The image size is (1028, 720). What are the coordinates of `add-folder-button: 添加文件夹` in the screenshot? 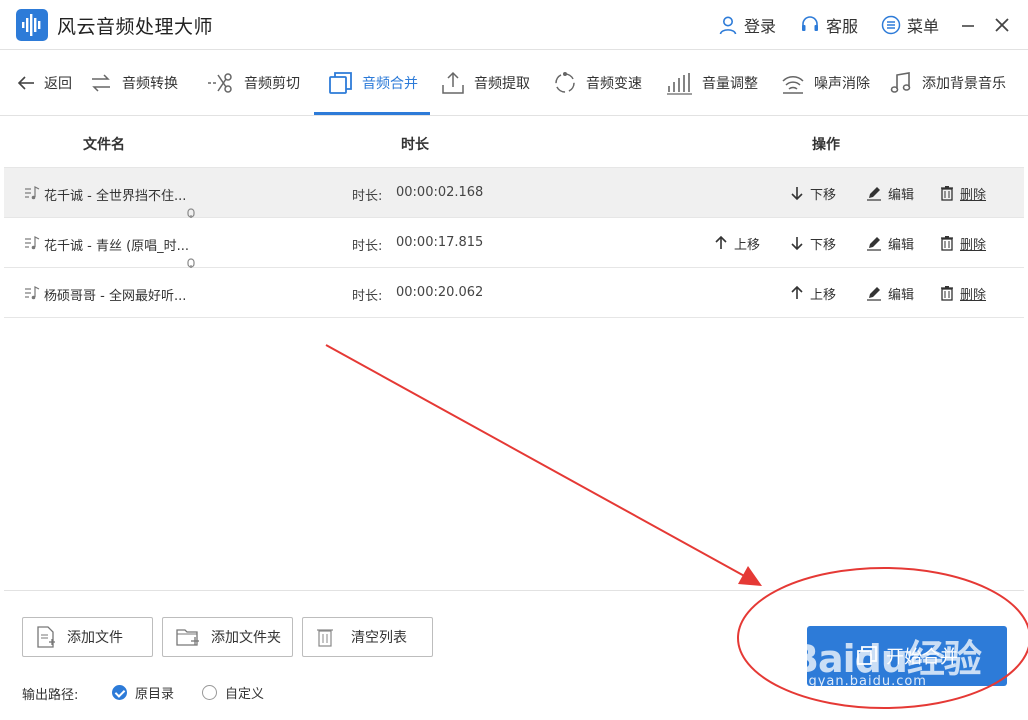 It's located at (227, 637).